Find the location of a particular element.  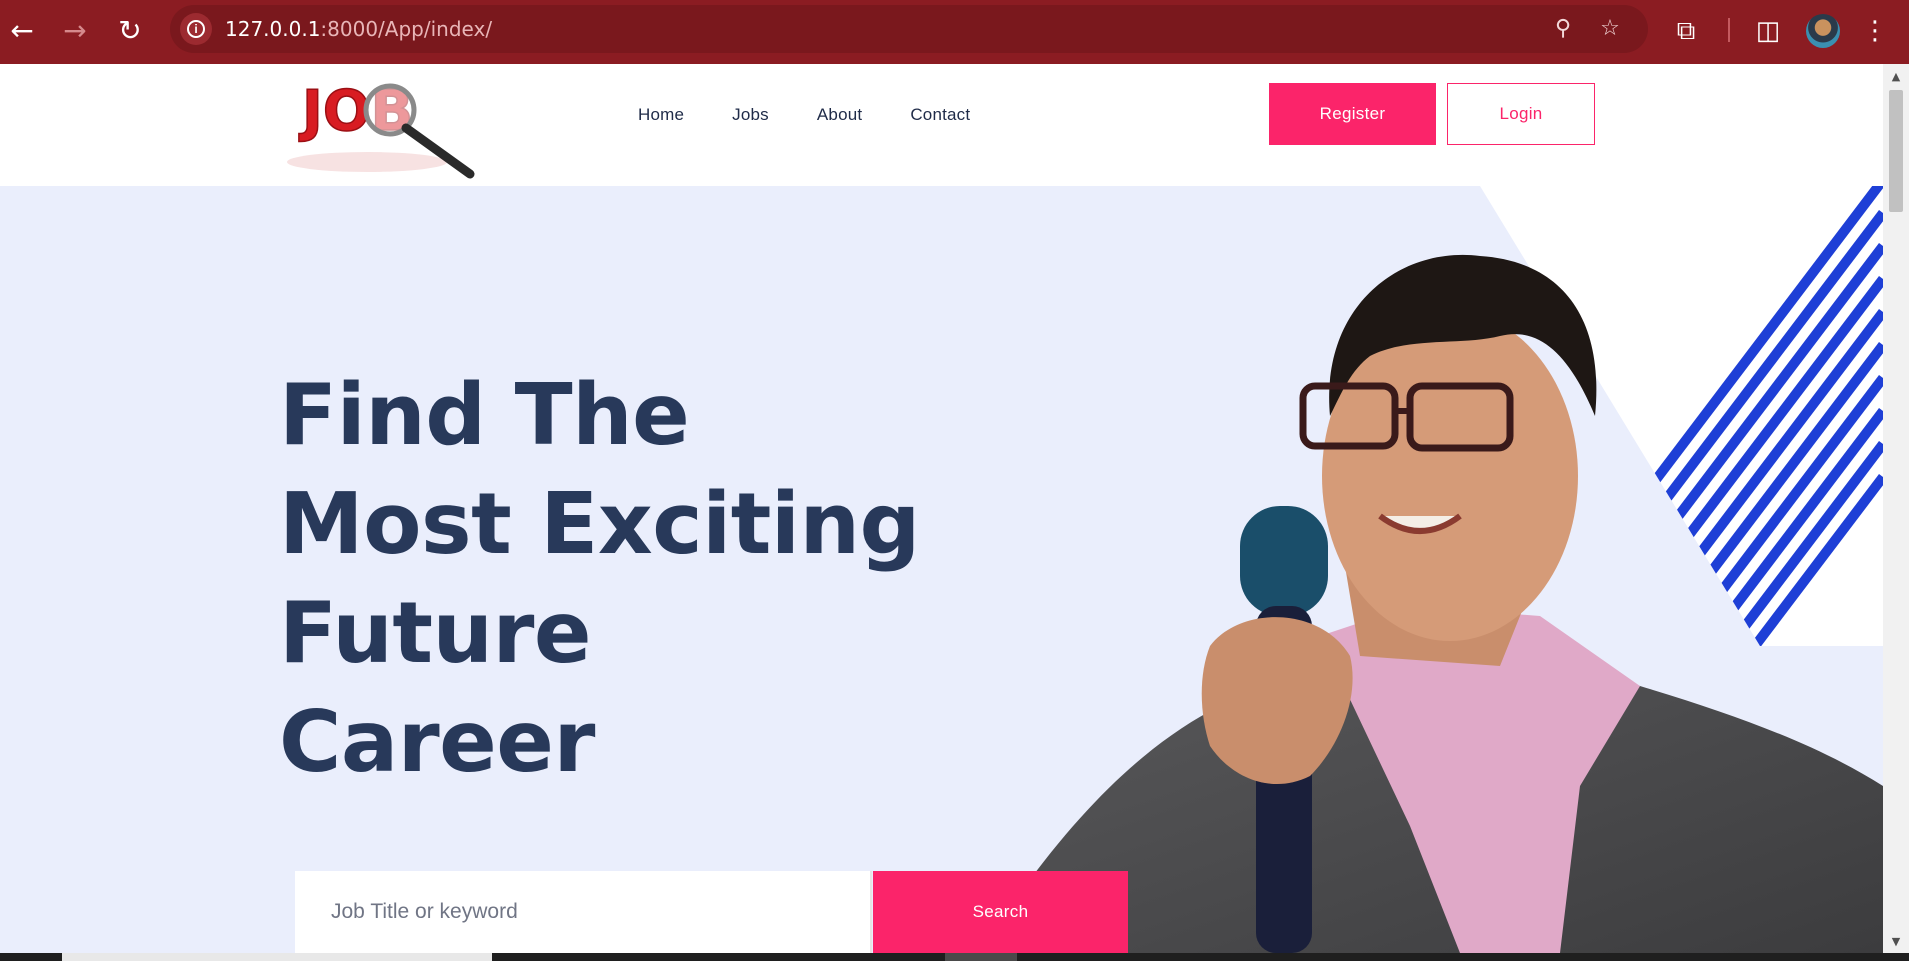

url-host: 127.0.0.1 is located at coordinates (273, 29).